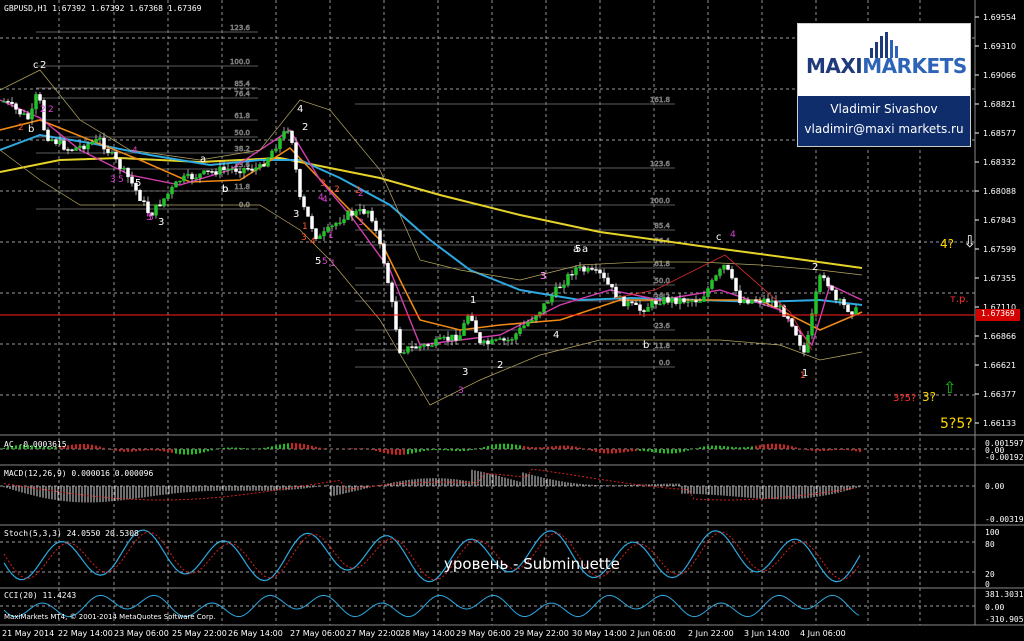 This screenshot has height=641, width=1024. Describe the element at coordinates (719, 237) in the screenshot. I see `wave-label-white: c` at that location.